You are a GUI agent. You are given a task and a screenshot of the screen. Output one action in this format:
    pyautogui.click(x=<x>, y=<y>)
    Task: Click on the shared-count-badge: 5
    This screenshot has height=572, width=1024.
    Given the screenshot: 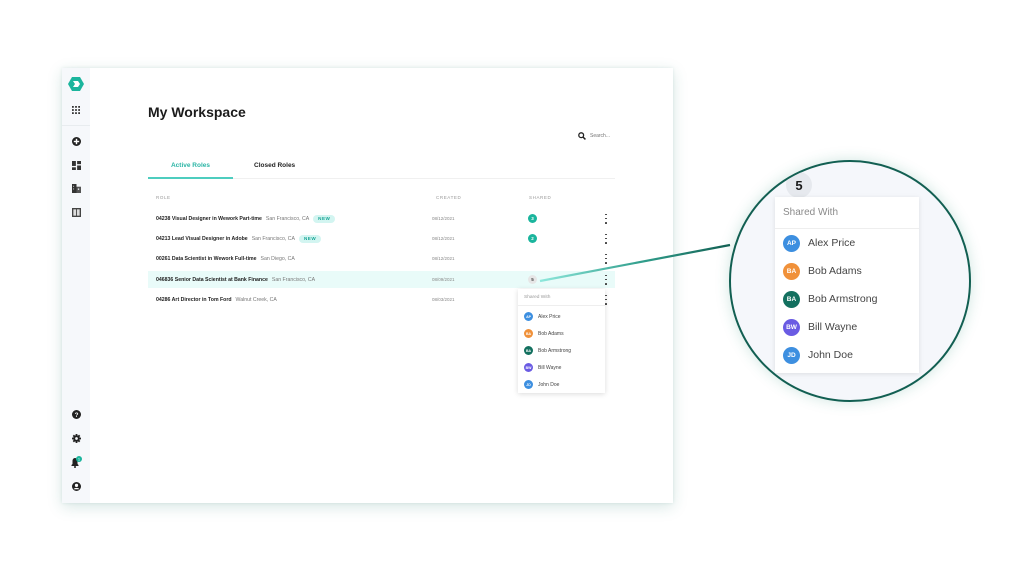 What is the action you would take?
    pyautogui.click(x=532, y=279)
    